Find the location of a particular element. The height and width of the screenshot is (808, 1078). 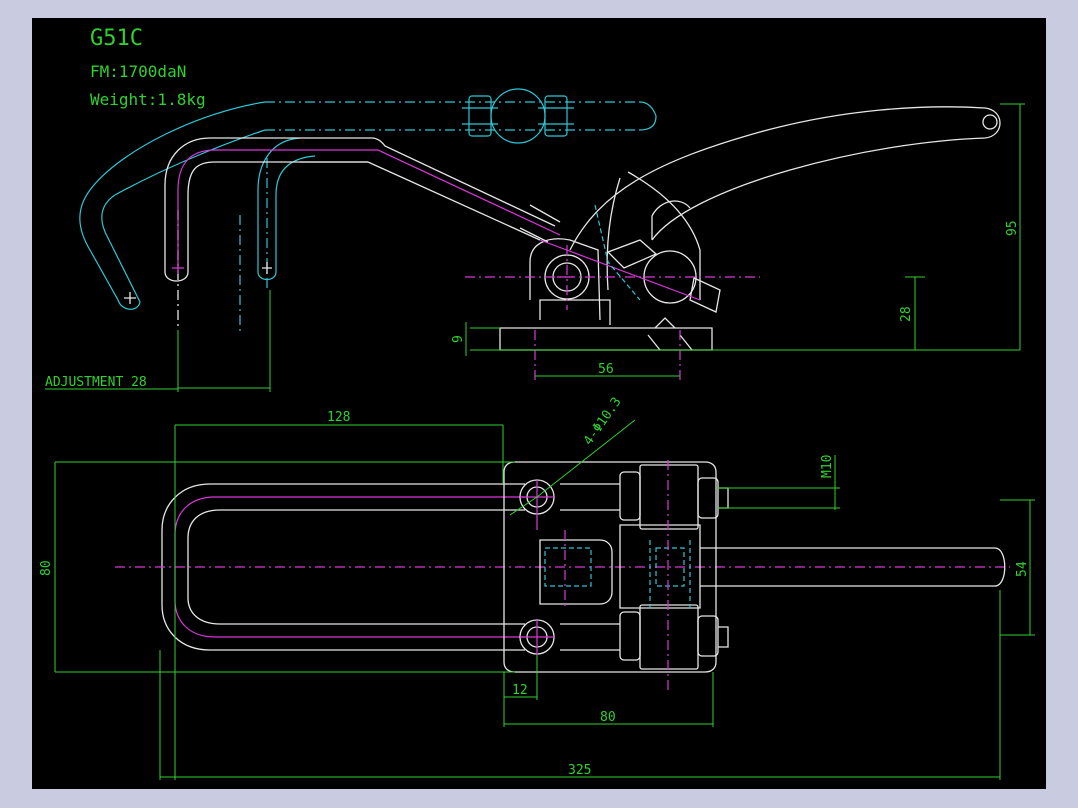

dim-base-length: 80 is located at coordinates (608, 717).